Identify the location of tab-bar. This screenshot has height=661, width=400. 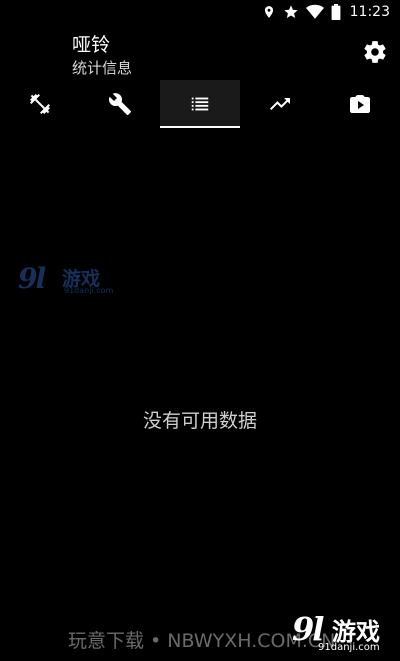
(200, 104).